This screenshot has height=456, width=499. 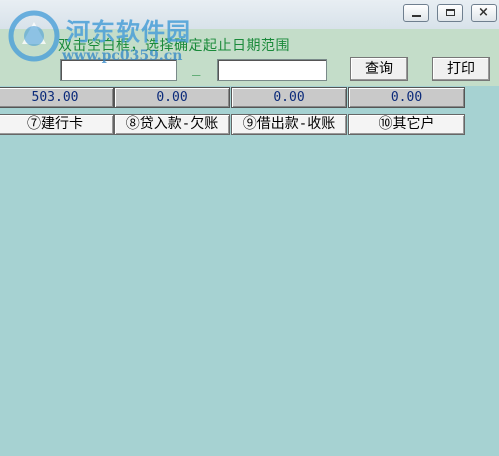 I want to click on watermark-name: 河东软件园, so click(x=128, y=31).